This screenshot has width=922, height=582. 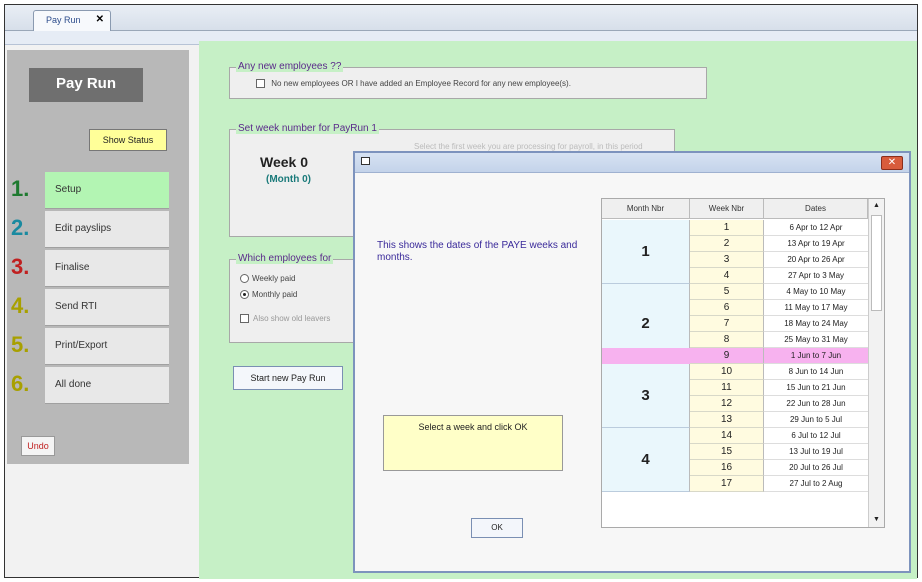 What do you see at coordinates (290, 66) in the screenshot?
I see `new-employees-legend: Any new employees ??` at bounding box center [290, 66].